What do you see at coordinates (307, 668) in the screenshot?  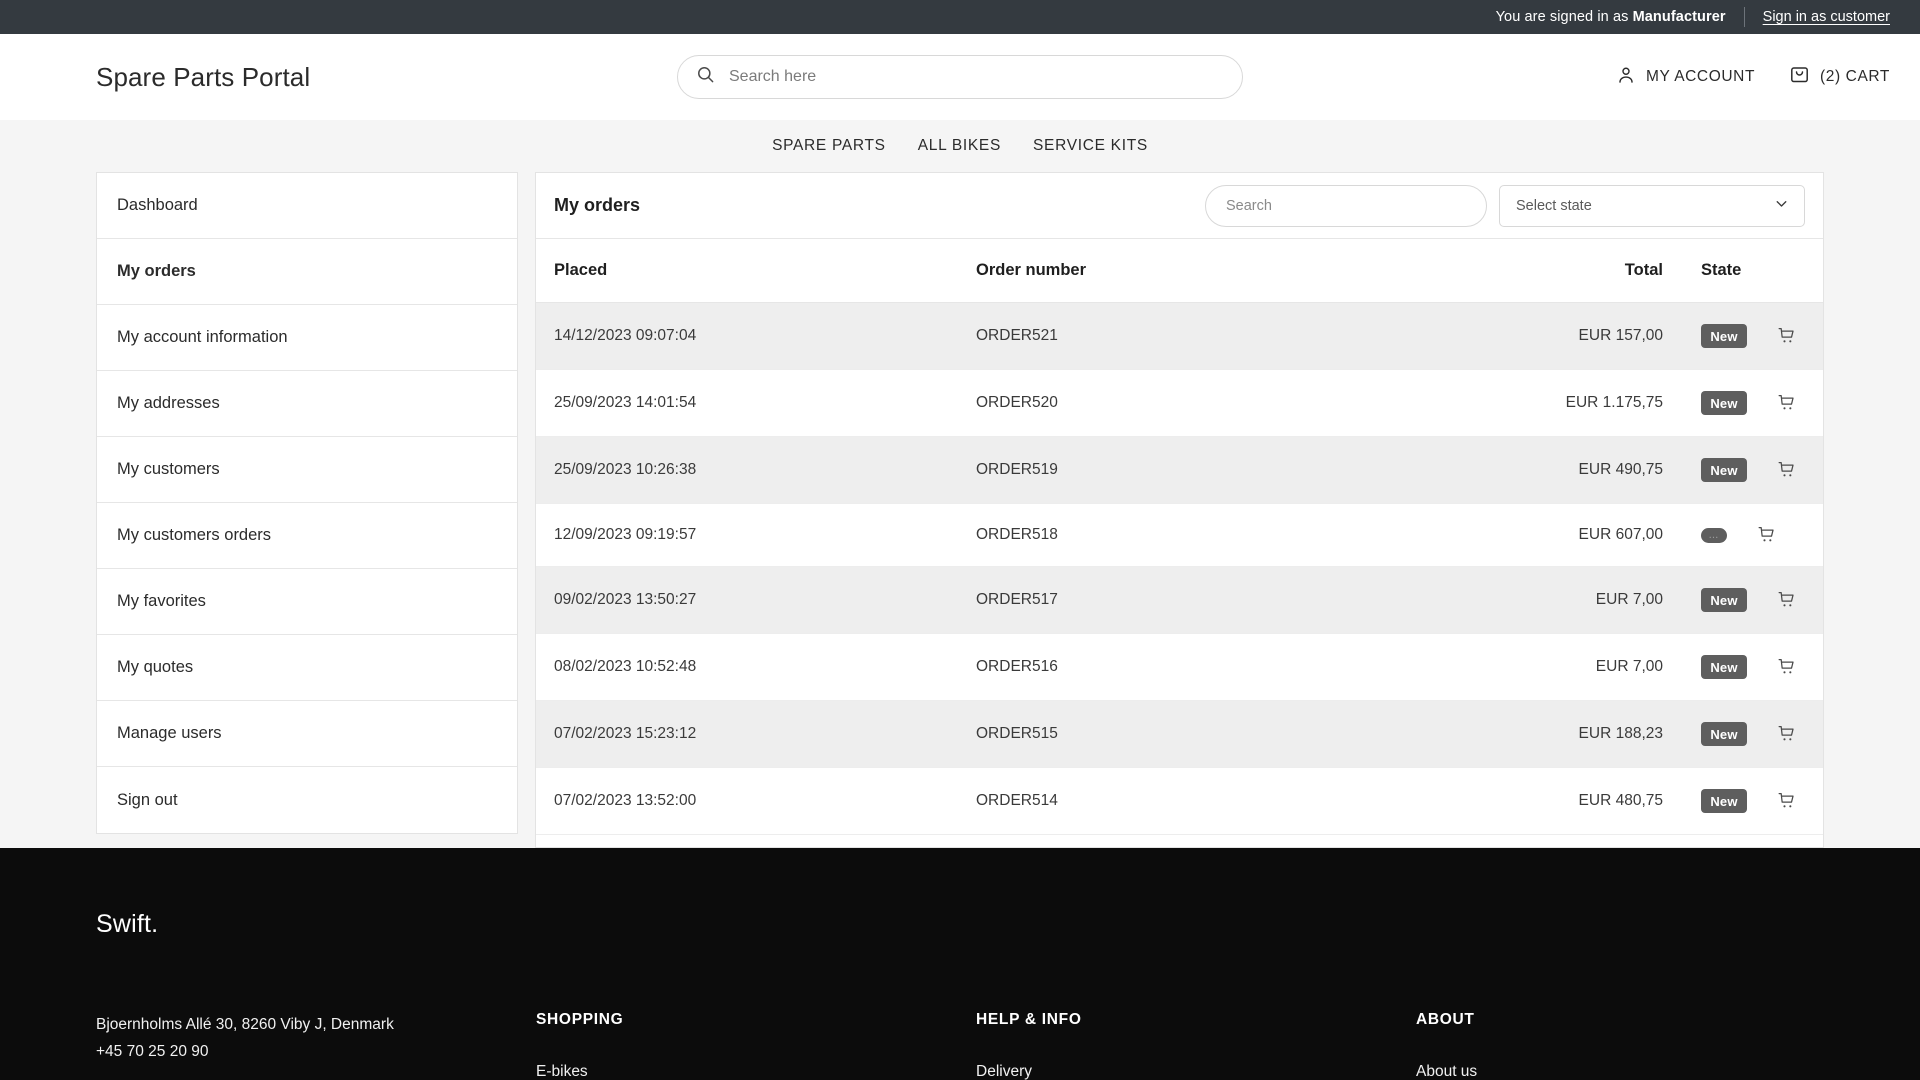 I see `sidebar-item-my-quotes: My quotes` at bounding box center [307, 668].